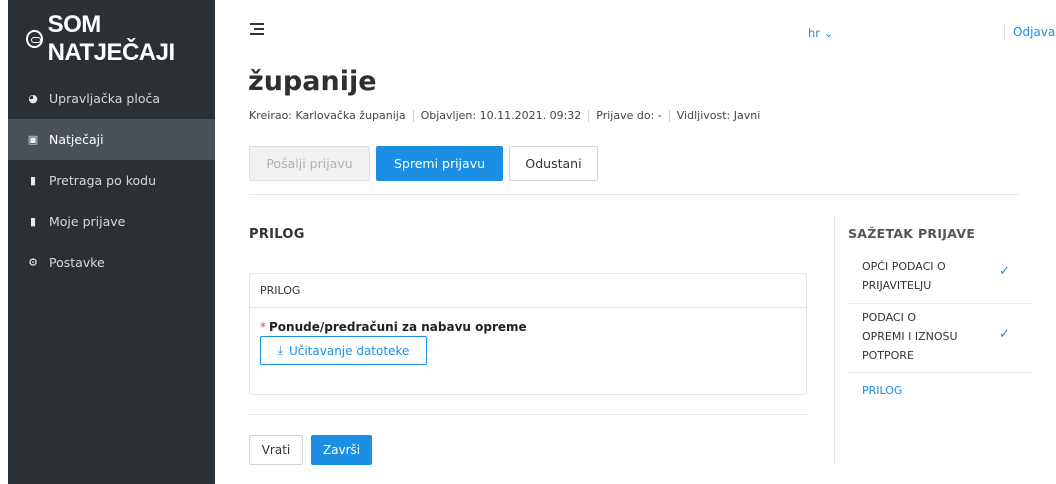  I want to click on gear-icon: ⚙, so click(33, 262).